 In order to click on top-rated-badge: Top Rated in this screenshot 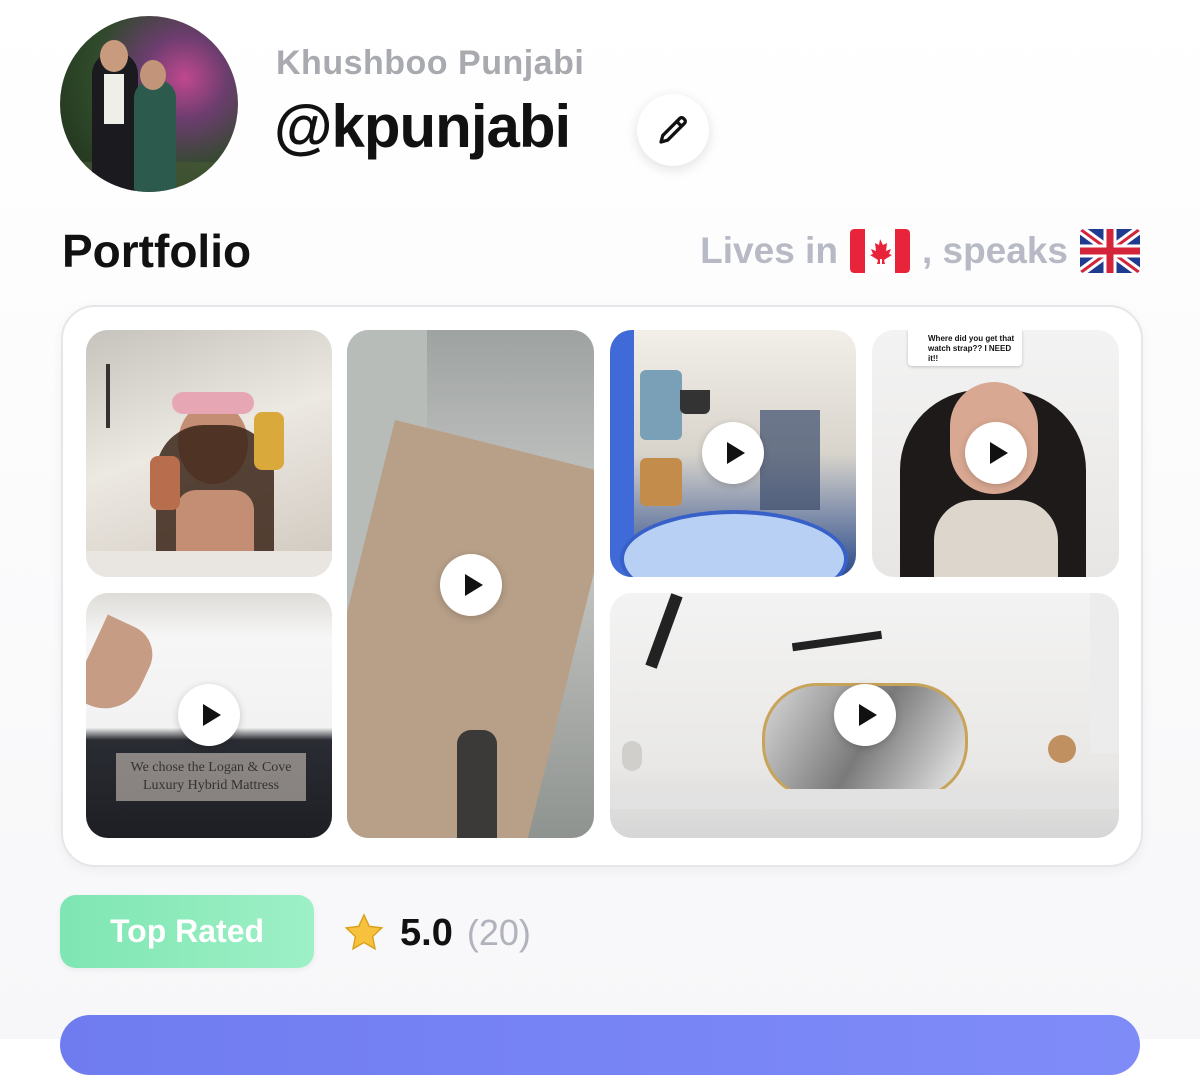, I will do `click(187, 931)`.